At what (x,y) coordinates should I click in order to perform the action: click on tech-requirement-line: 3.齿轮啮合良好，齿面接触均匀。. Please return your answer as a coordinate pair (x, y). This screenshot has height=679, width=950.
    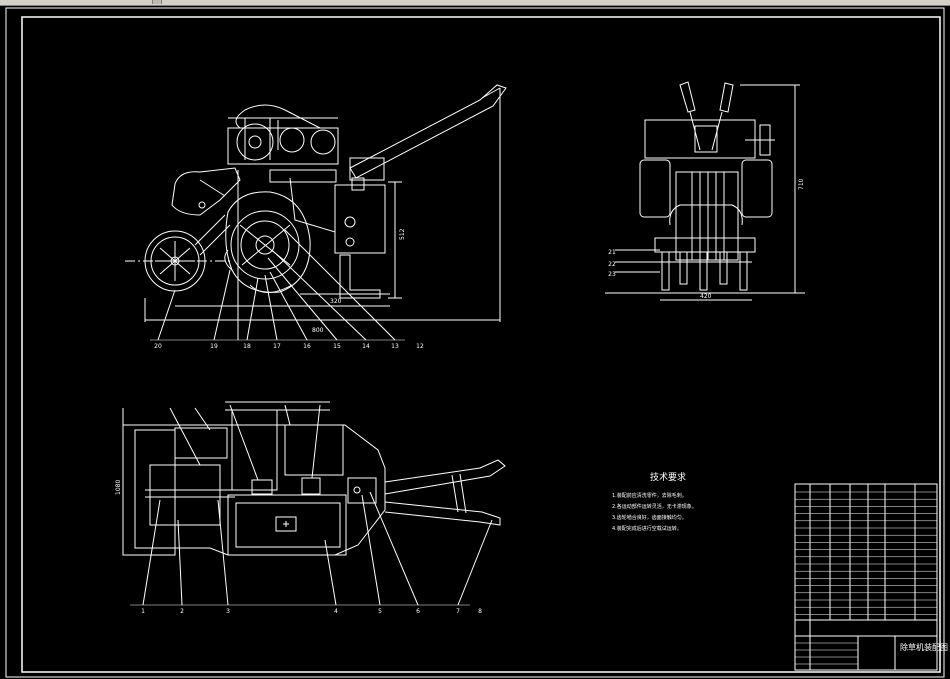
    Looking at the image, I should click on (649, 517).